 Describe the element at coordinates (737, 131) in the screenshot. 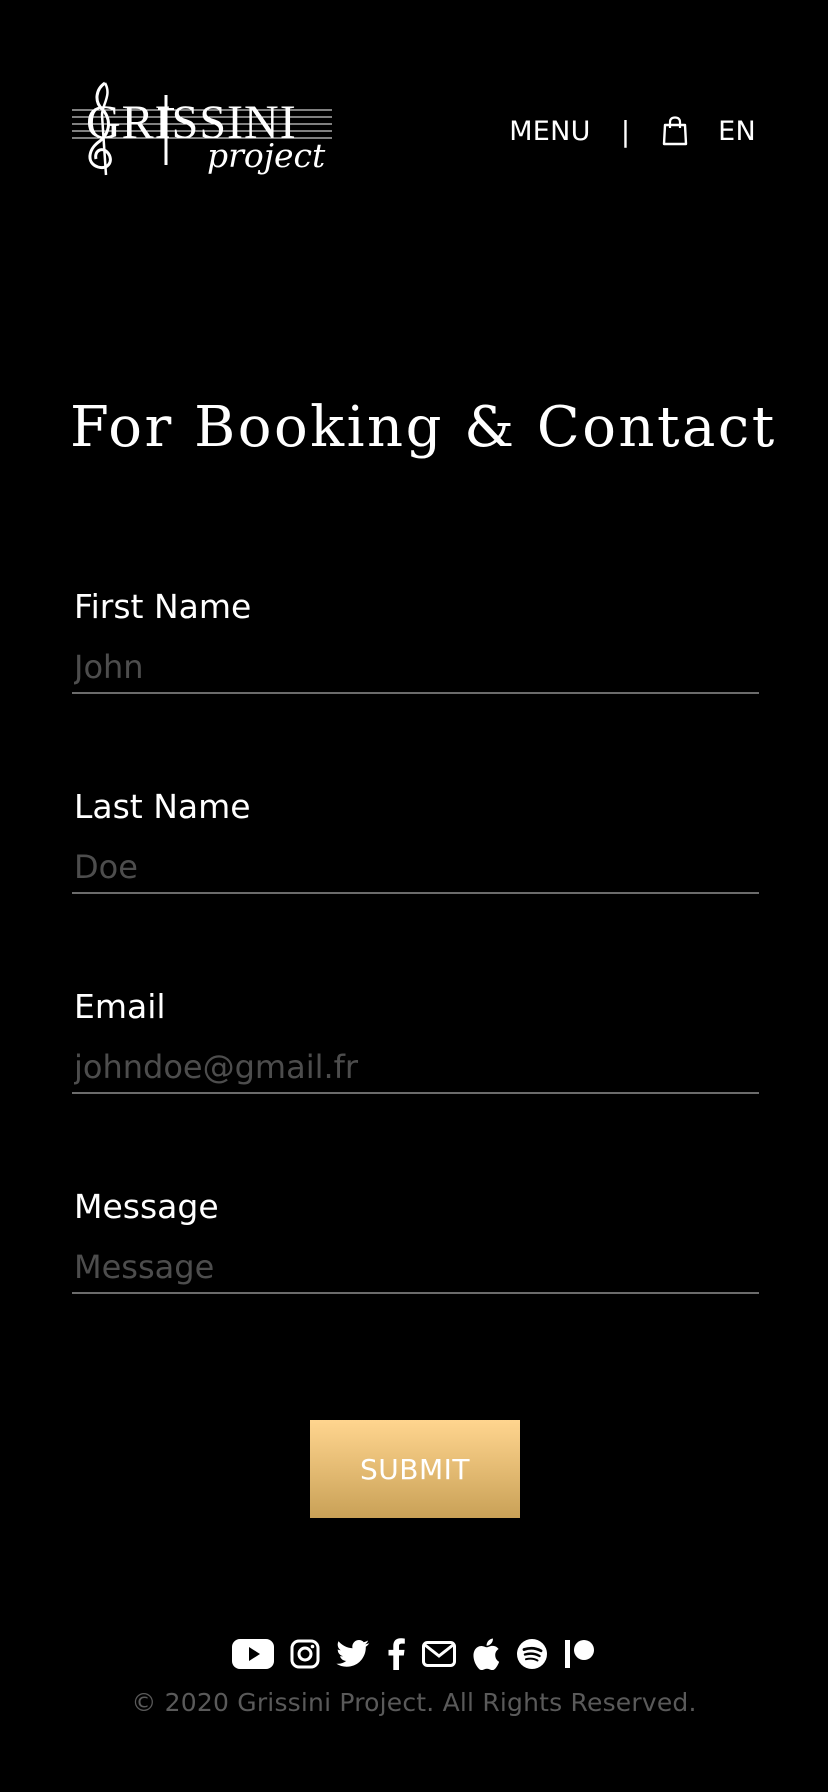

I see `language-switcher: EN` at that location.